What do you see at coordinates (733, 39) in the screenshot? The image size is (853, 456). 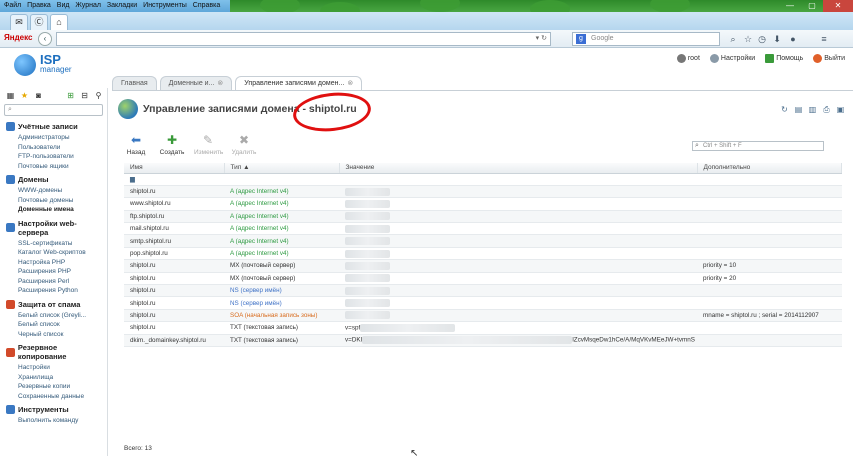 I see `search-icon: ⌕` at bounding box center [733, 39].